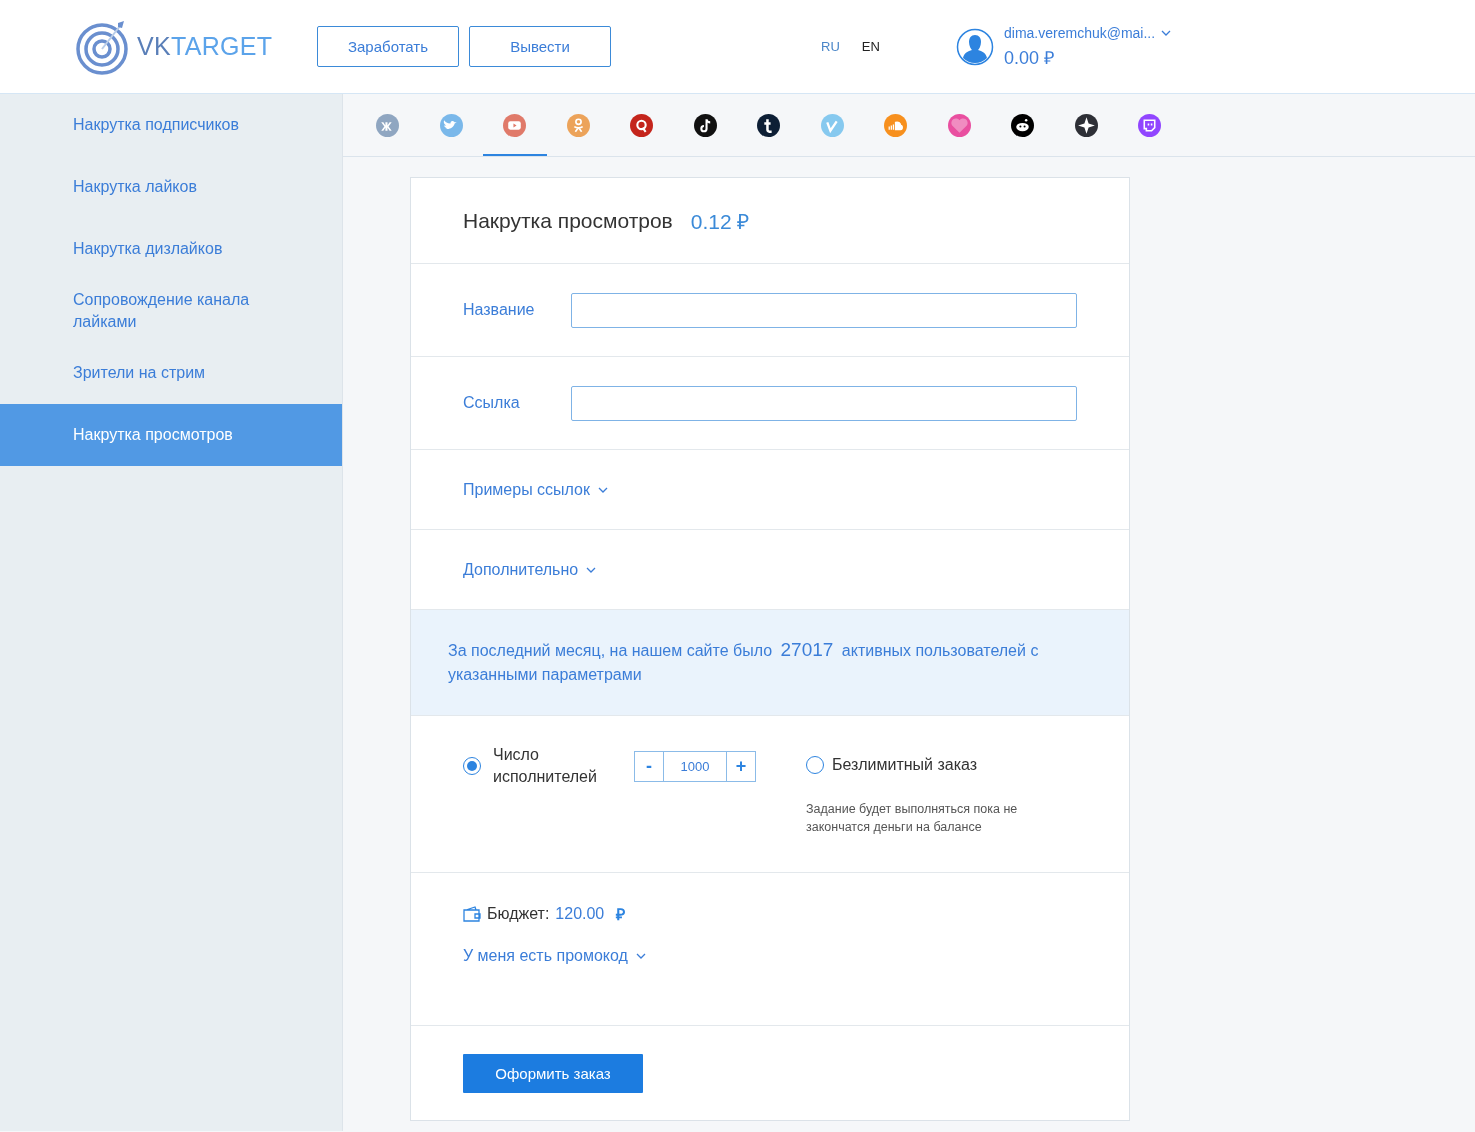 Image resolution: width=1475 pixels, height=1132 pixels. I want to click on field-label: Ссылка, so click(492, 403).